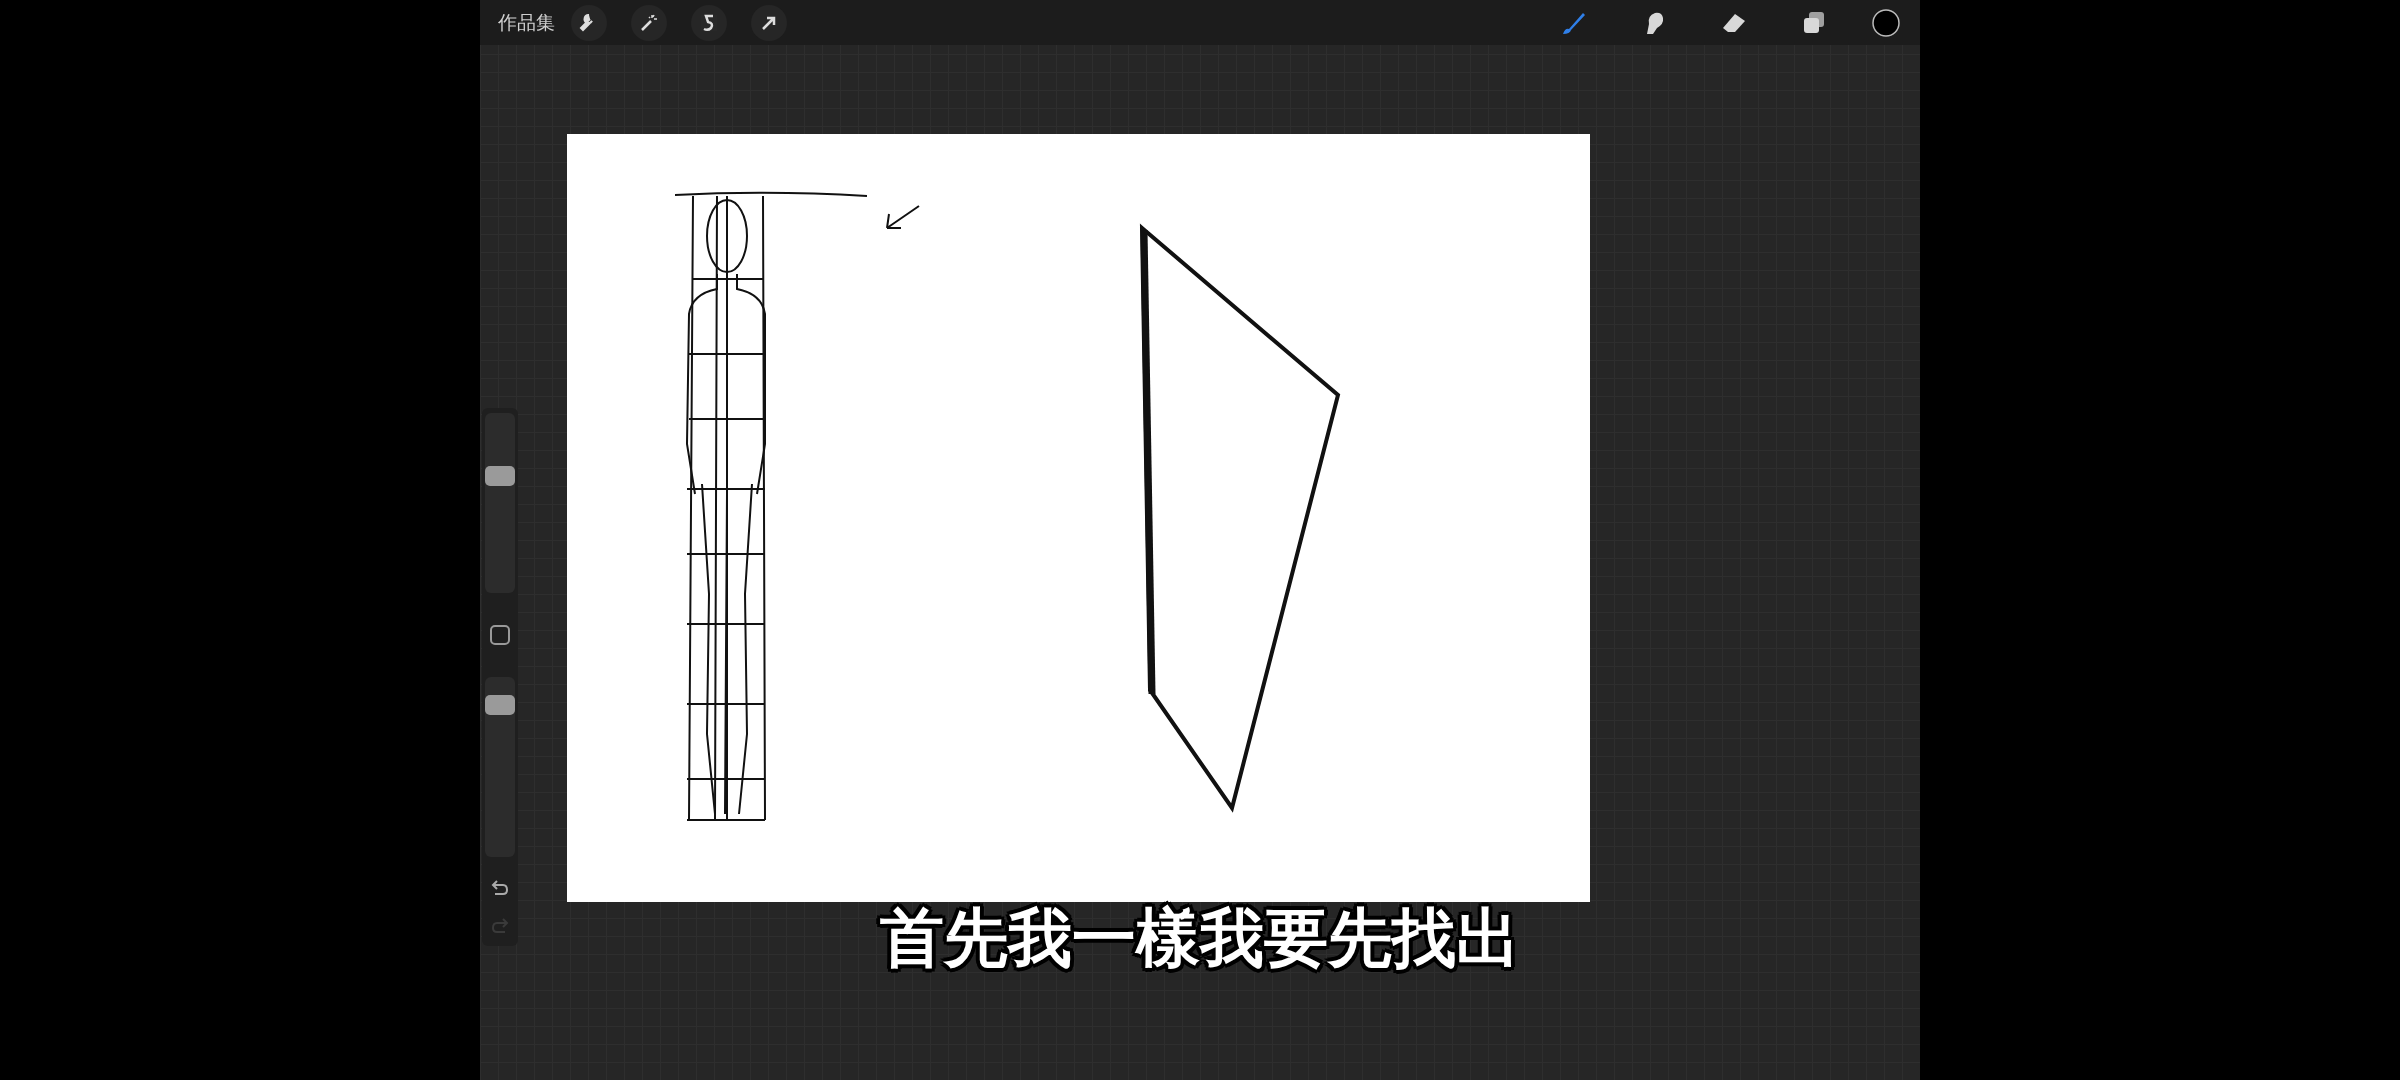 This screenshot has width=2400, height=1080. What do you see at coordinates (500, 926) in the screenshot?
I see `redo-icon` at bounding box center [500, 926].